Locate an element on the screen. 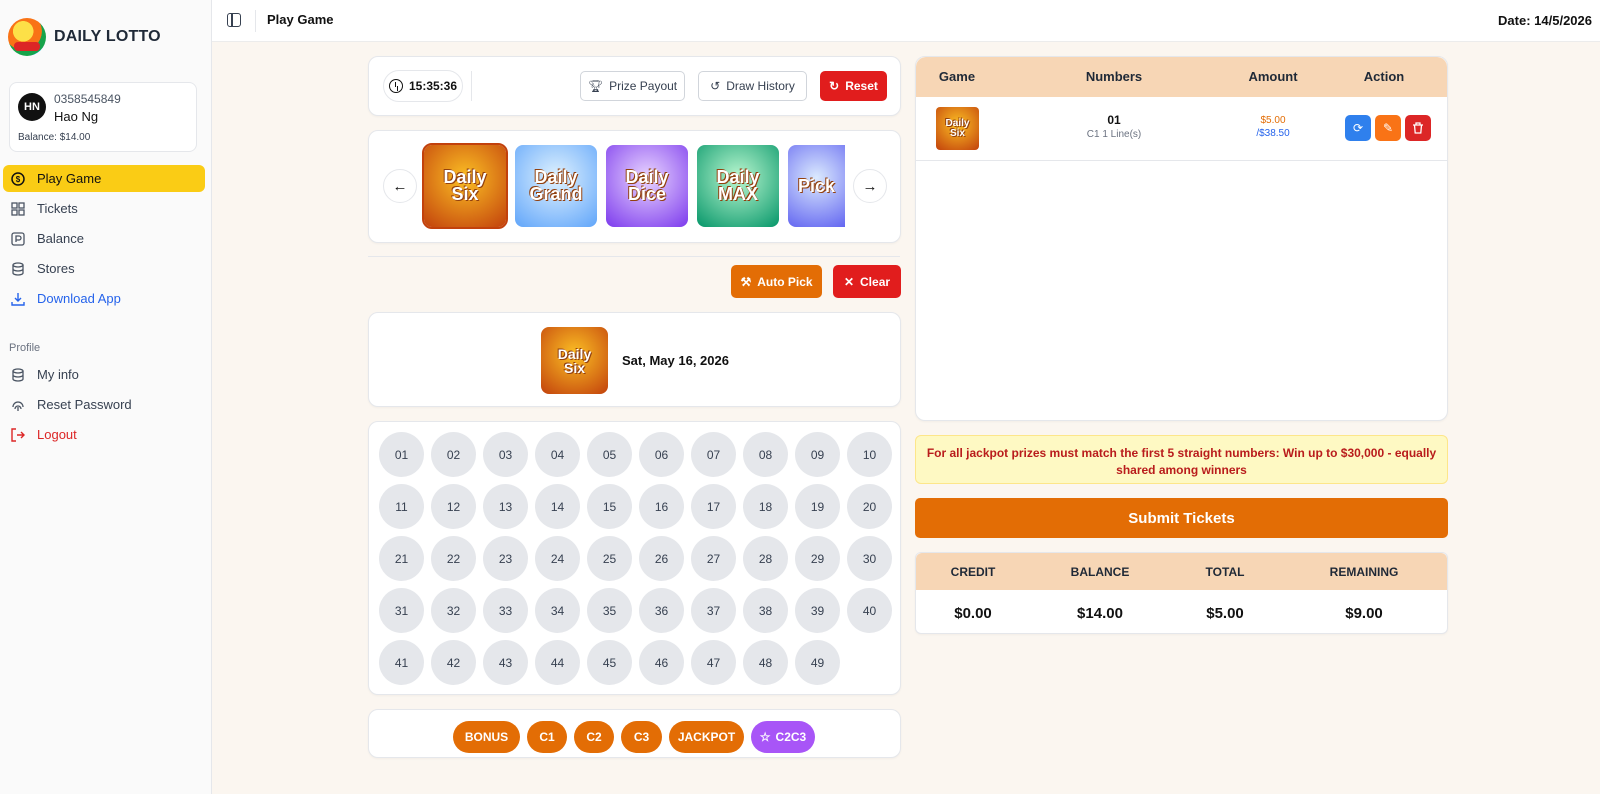  sidebar-item-balance: Balance is located at coordinates (104, 238).